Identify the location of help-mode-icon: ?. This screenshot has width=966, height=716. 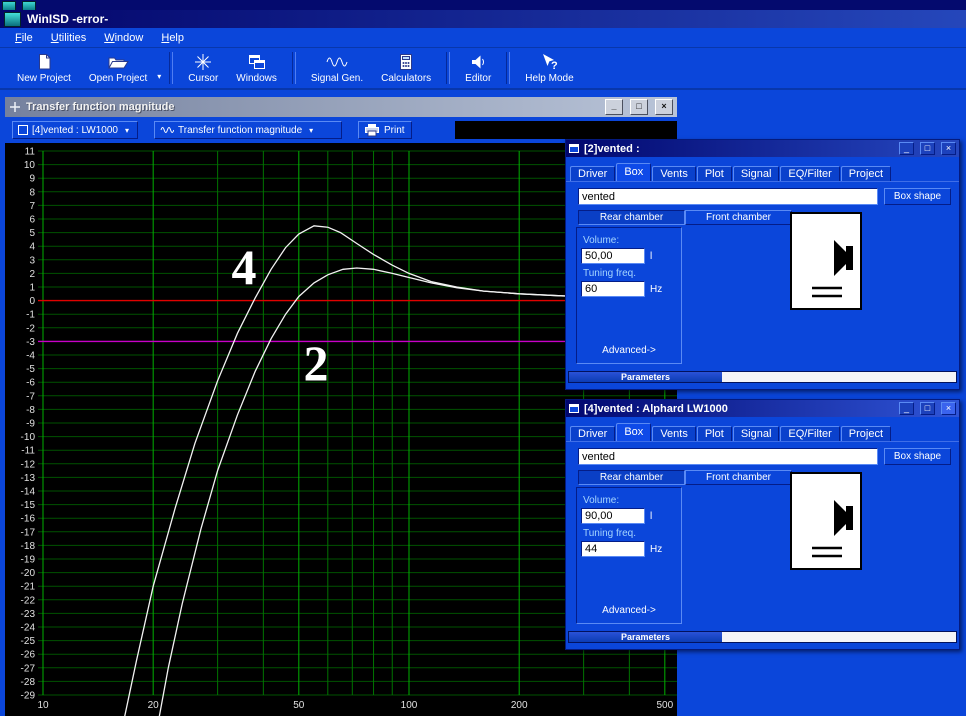
(550, 62).